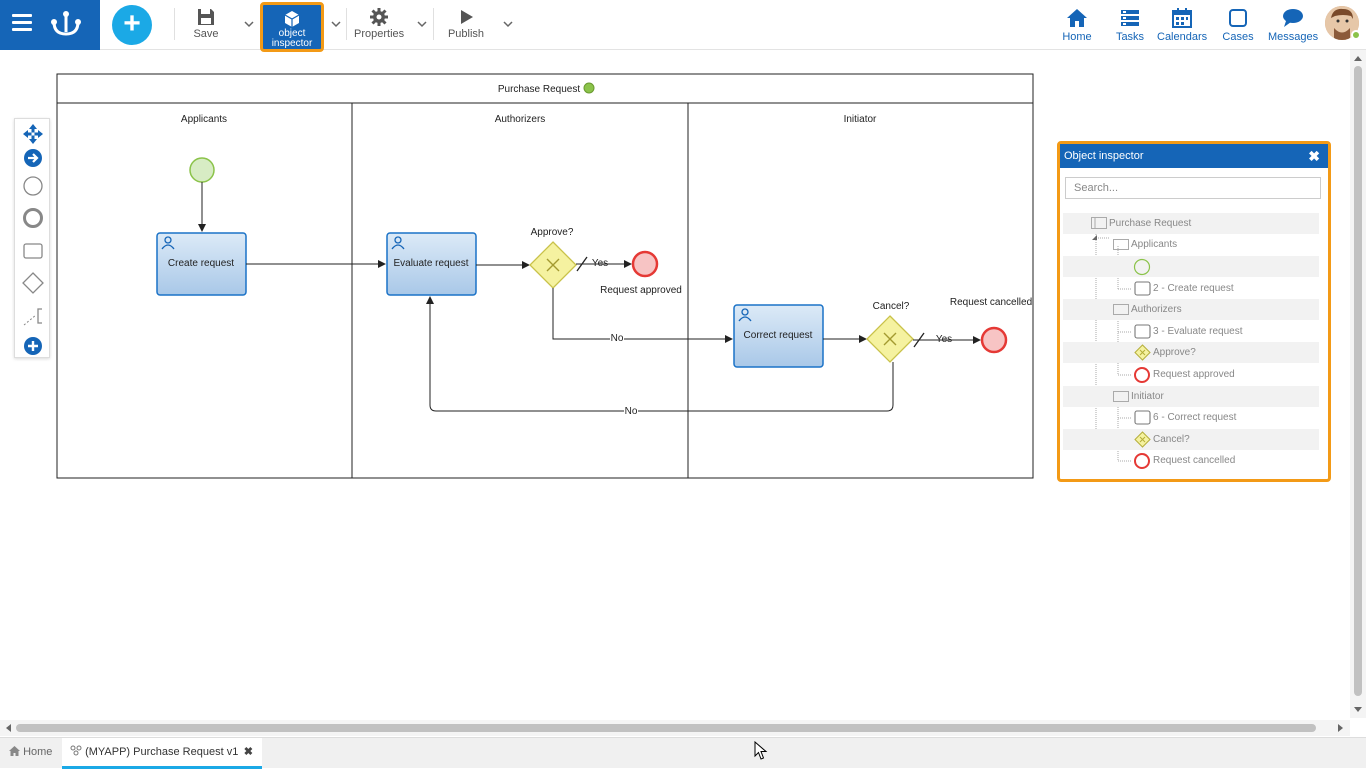  What do you see at coordinates (292, 27) in the screenshot?
I see `object-inspector-button: object inspector` at bounding box center [292, 27].